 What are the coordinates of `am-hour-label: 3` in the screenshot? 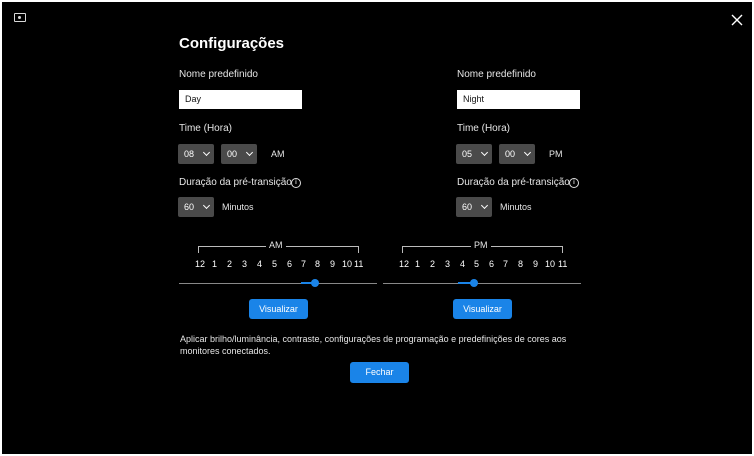 It's located at (245, 264).